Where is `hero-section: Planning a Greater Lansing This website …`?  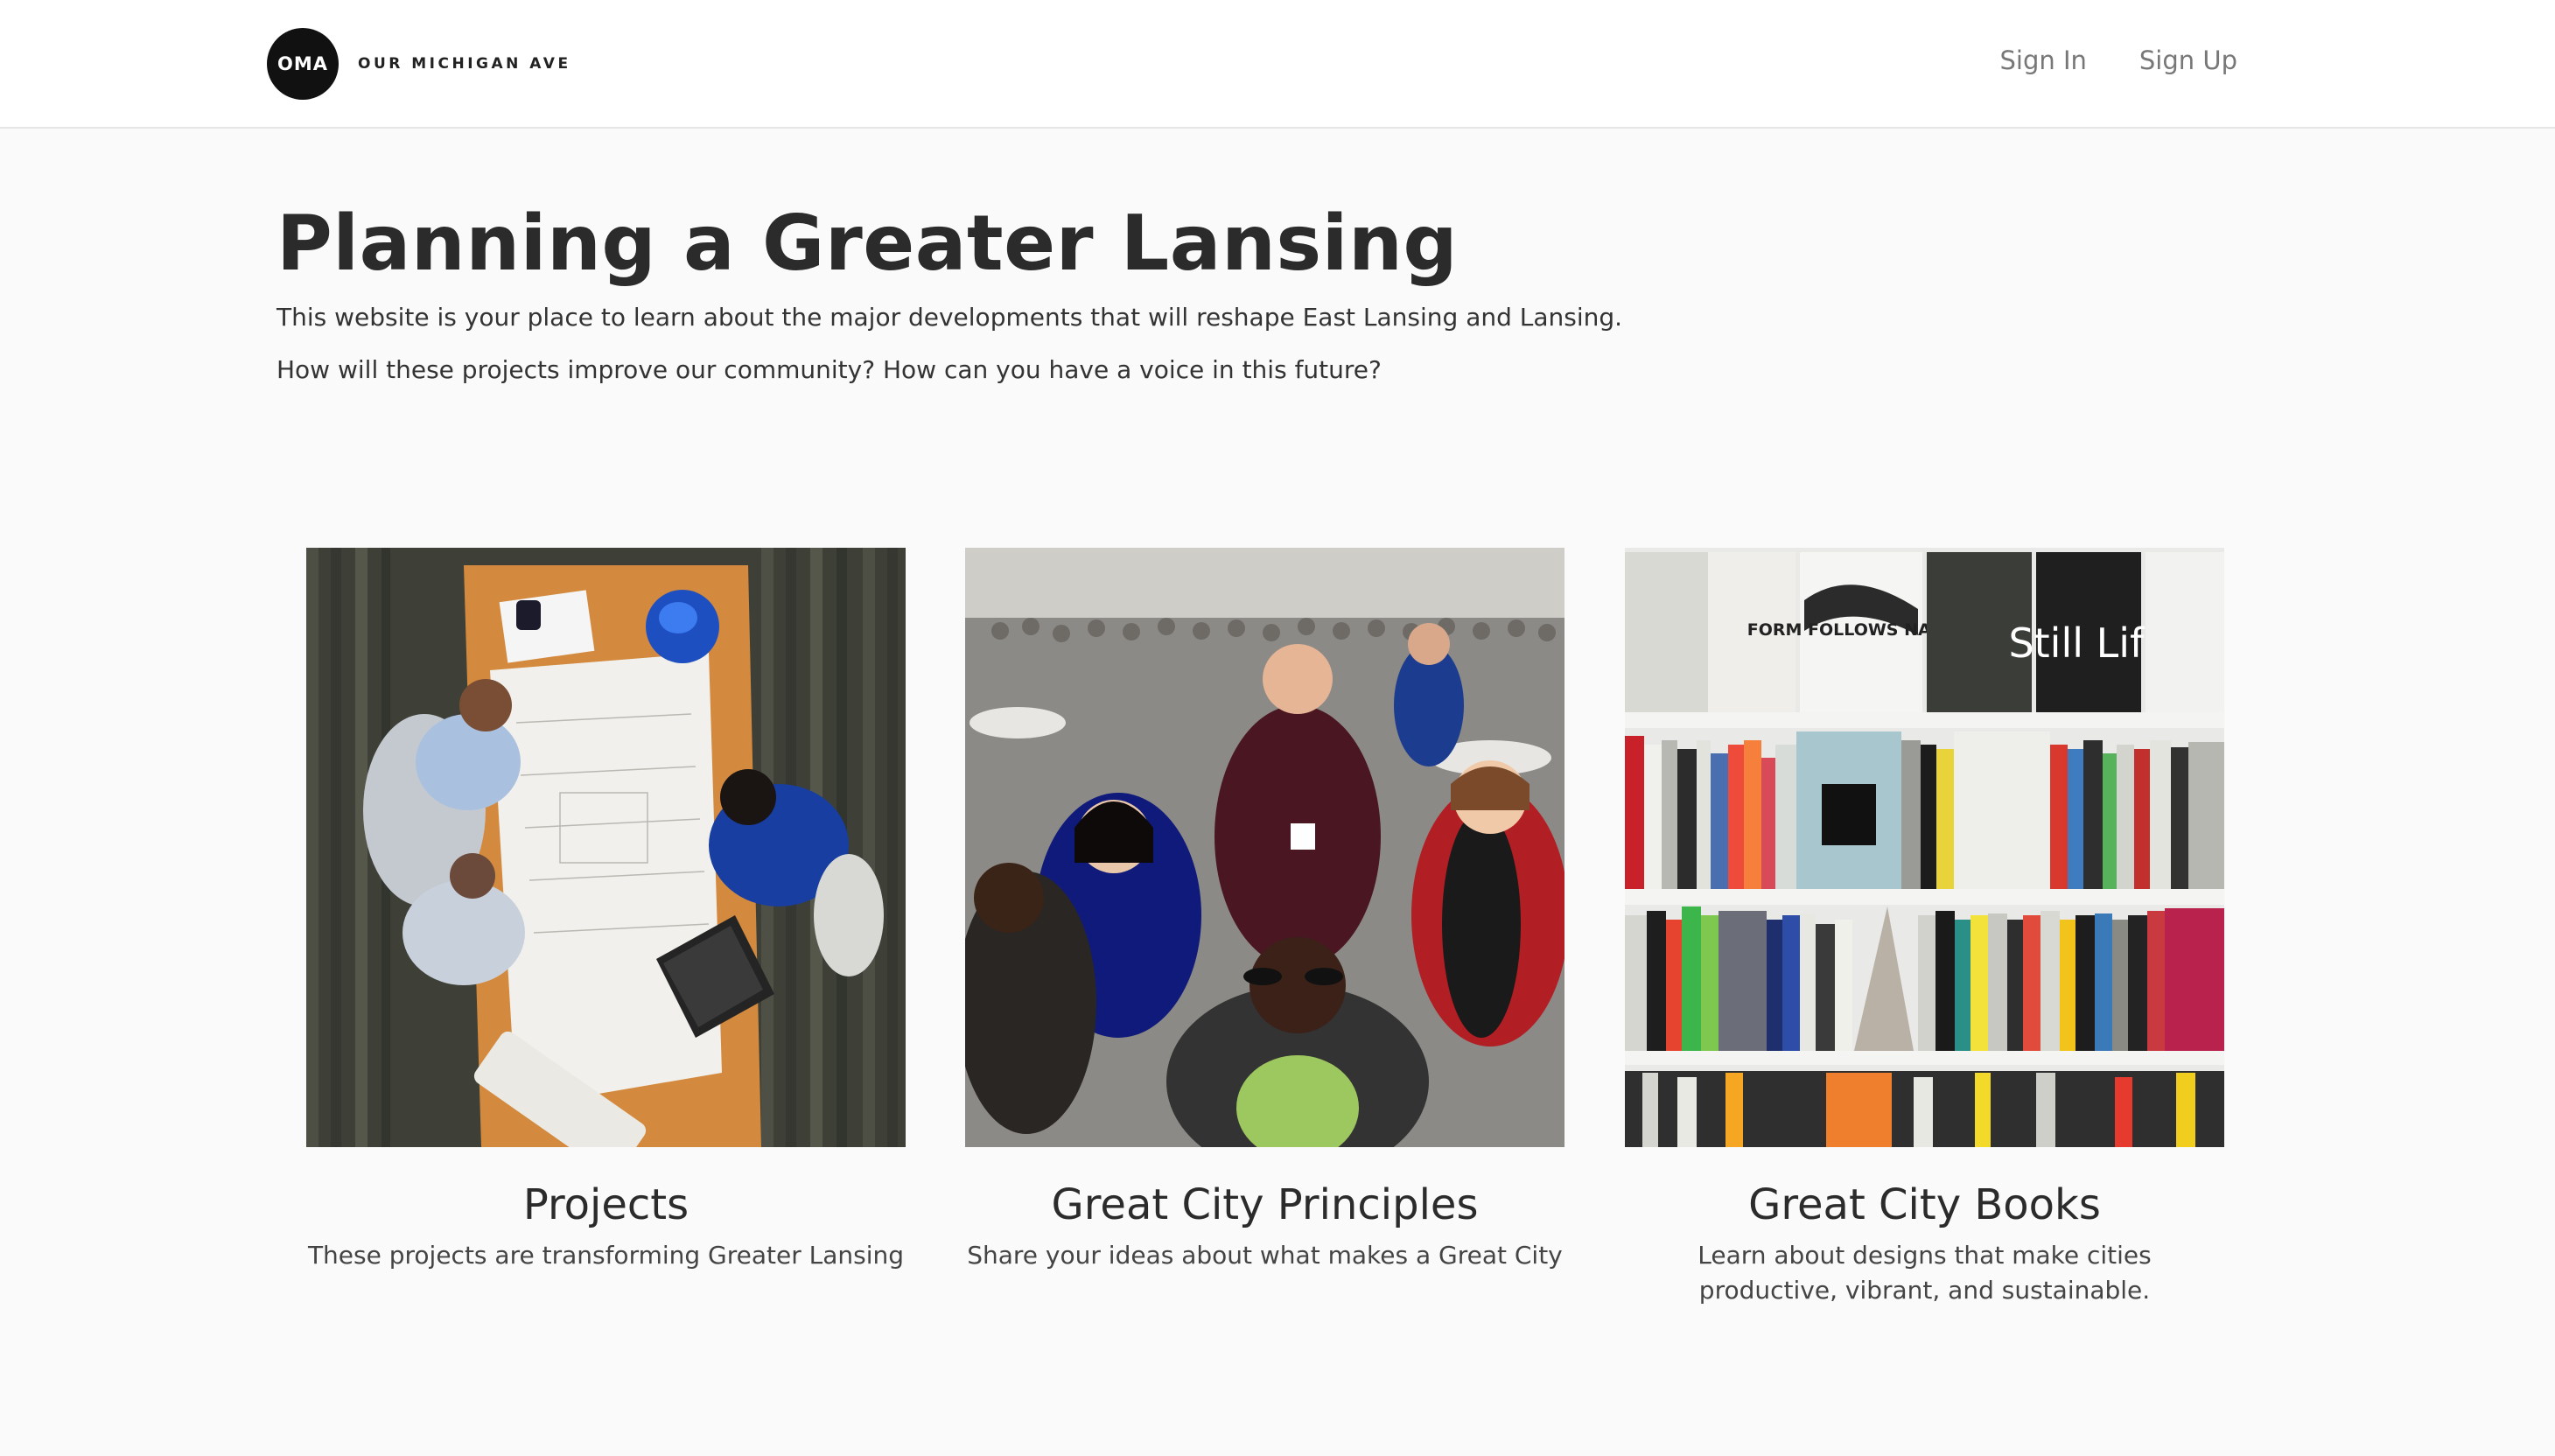 hero-section: Planning a Greater Lansing This website … is located at coordinates (1282, 291).